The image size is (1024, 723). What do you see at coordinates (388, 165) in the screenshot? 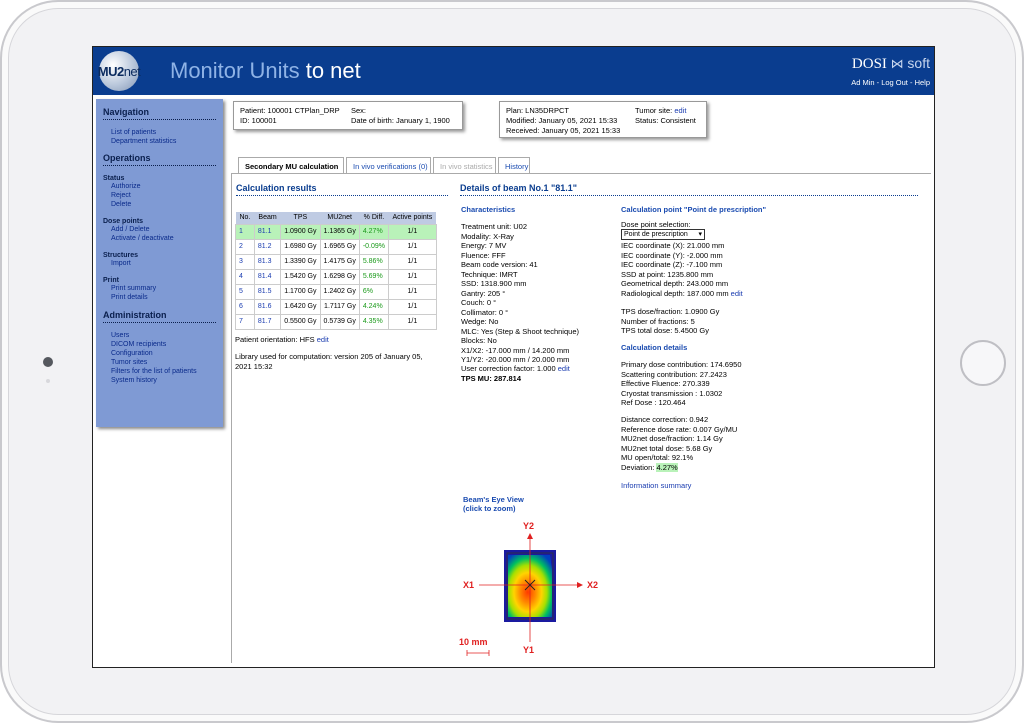
I see `tab-in-vivo-verifications: In vivo verifications (0)` at bounding box center [388, 165].